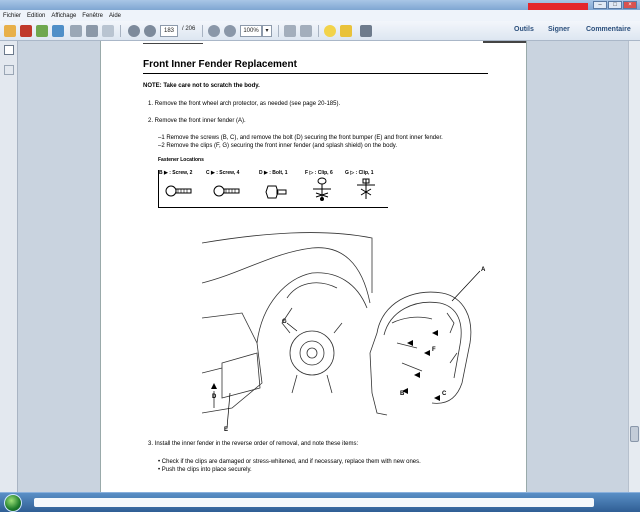  What do you see at coordinates (26, 31) in the screenshot?
I see `create-pdf-icon` at bounding box center [26, 31].